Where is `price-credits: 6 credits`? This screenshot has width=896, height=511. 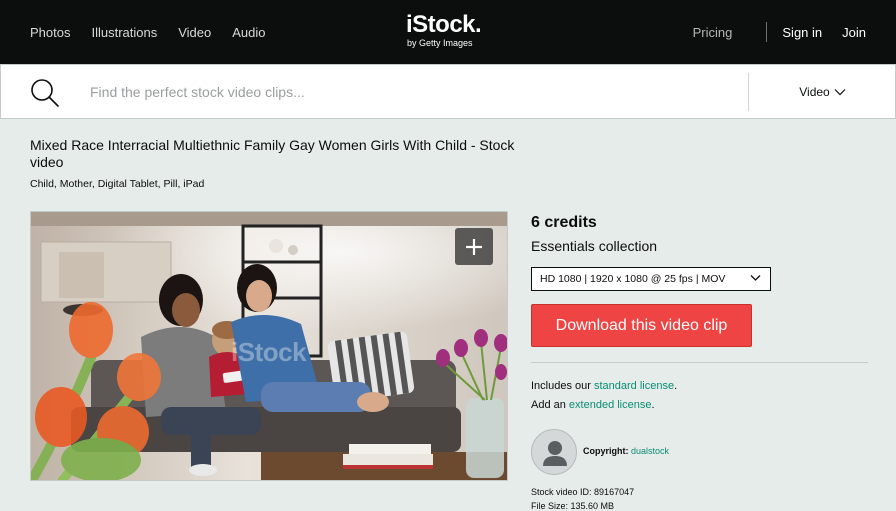 price-credits: 6 credits is located at coordinates (564, 222).